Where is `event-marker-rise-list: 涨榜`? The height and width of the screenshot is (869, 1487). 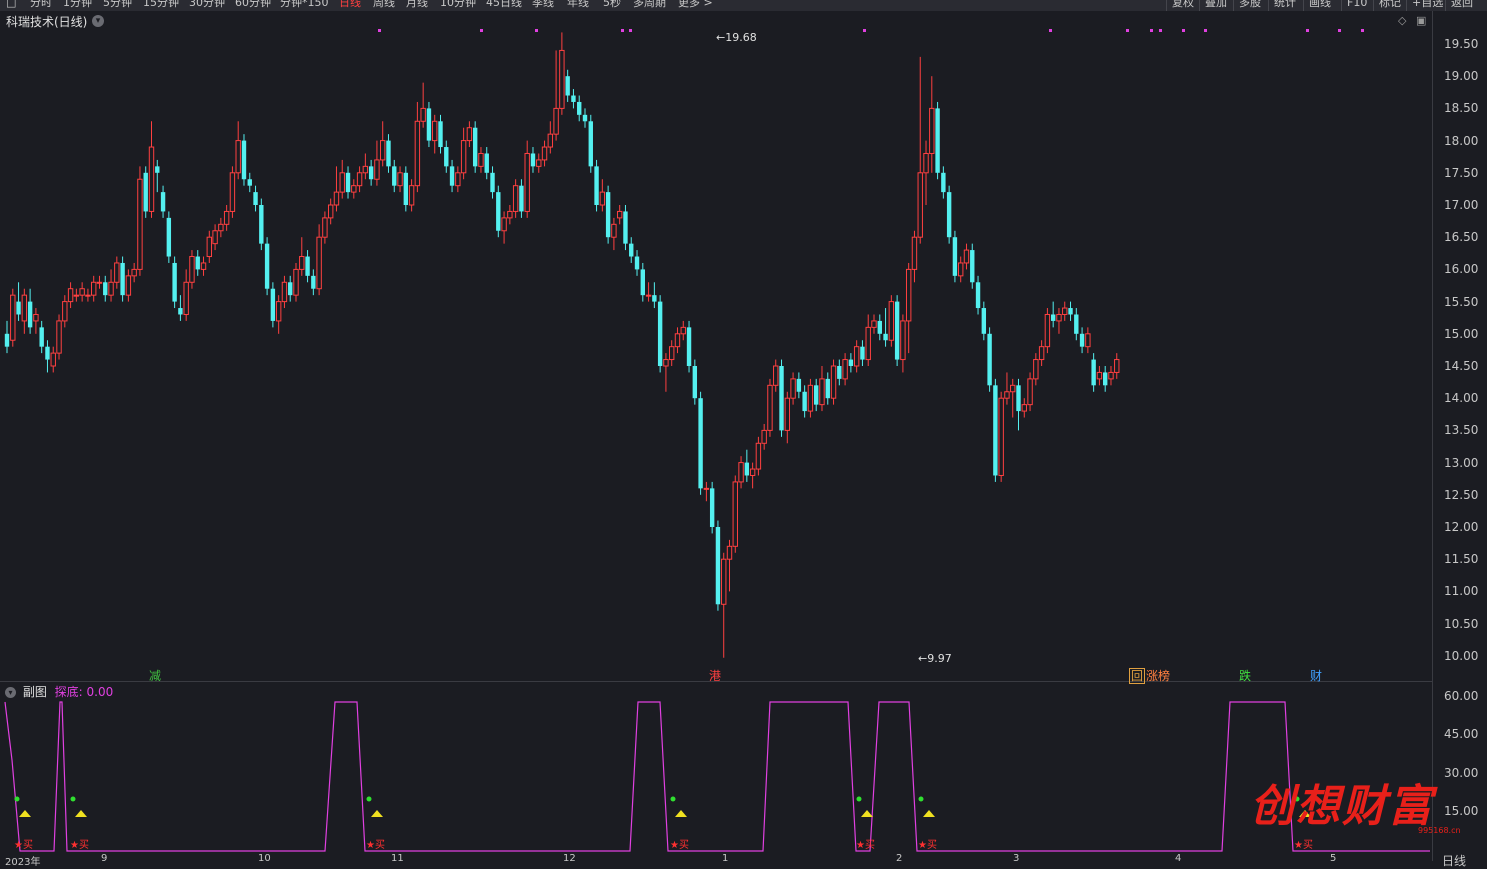 event-marker-rise-list: 涨榜 is located at coordinates (1158, 675).